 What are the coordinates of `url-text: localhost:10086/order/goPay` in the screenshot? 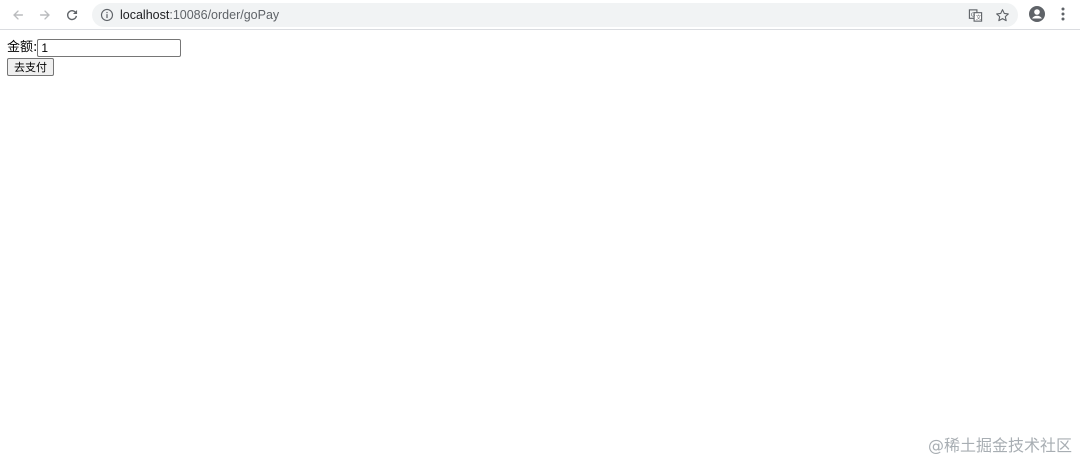 It's located at (199, 15).